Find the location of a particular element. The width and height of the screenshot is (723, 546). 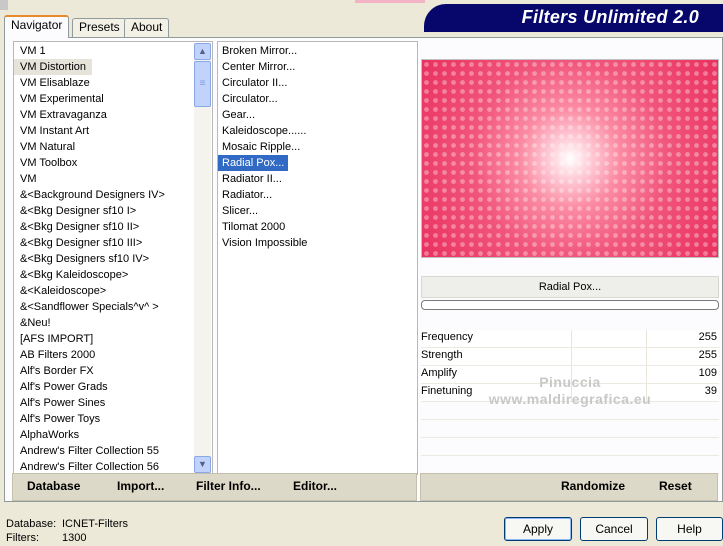

database-button: Database is located at coordinates (53, 486).